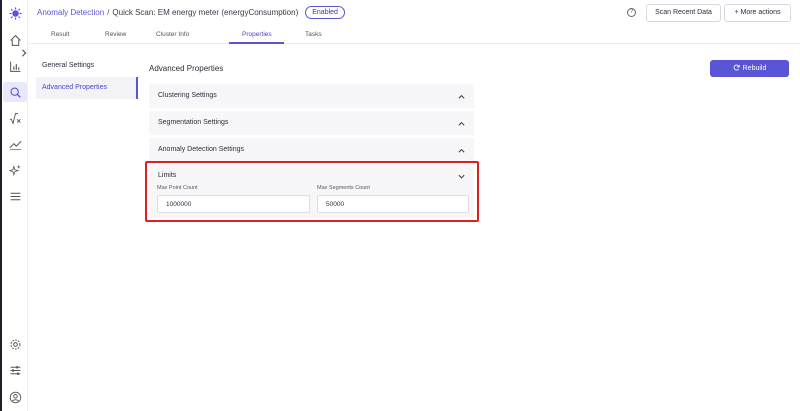 The height and width of the screenshot is (411, 800). I want to click on active-tab-indicator, so click(256, 43).